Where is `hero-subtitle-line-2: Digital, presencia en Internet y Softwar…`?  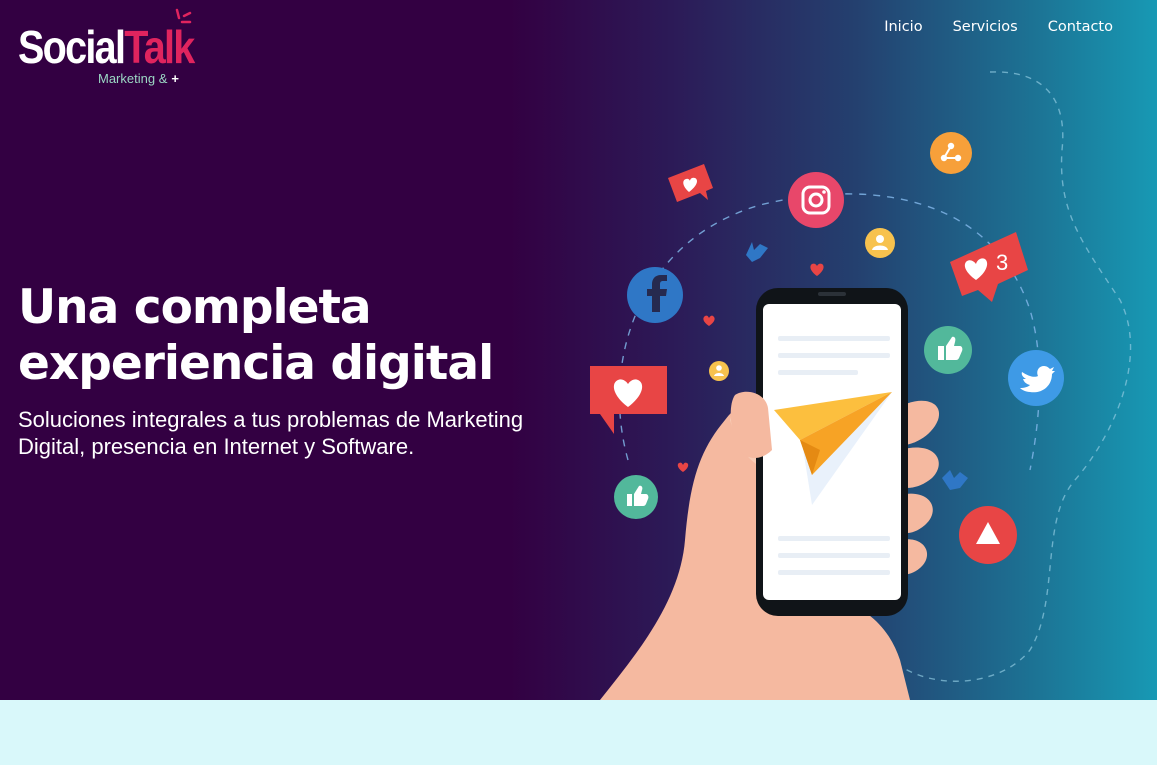 hero-subtitle-line-2: Digital, presencia en Internet y Softwar… is located at coordinates (216, 446).